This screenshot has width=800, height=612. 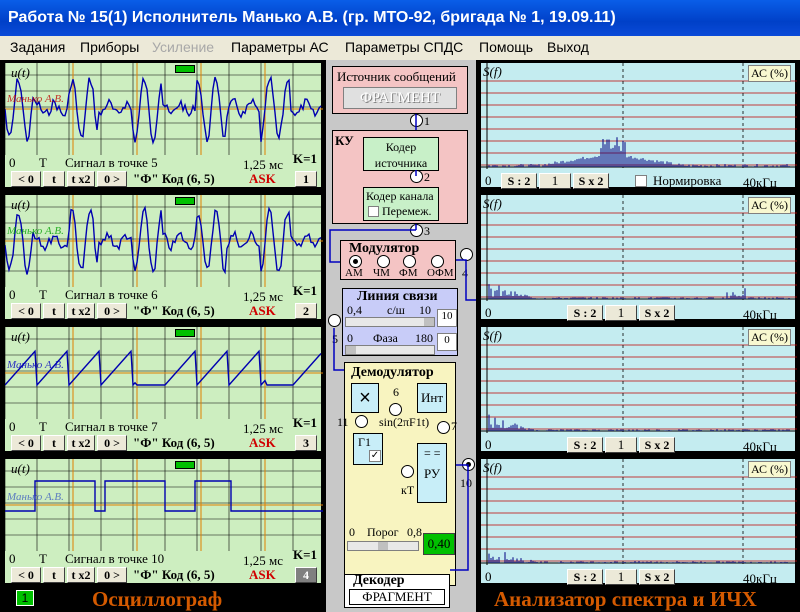 What do you see at coordinates (111, 294) in the screenshot?
I see `channel-label: Сигнал в точке 6` at bounding box center [111, 294].